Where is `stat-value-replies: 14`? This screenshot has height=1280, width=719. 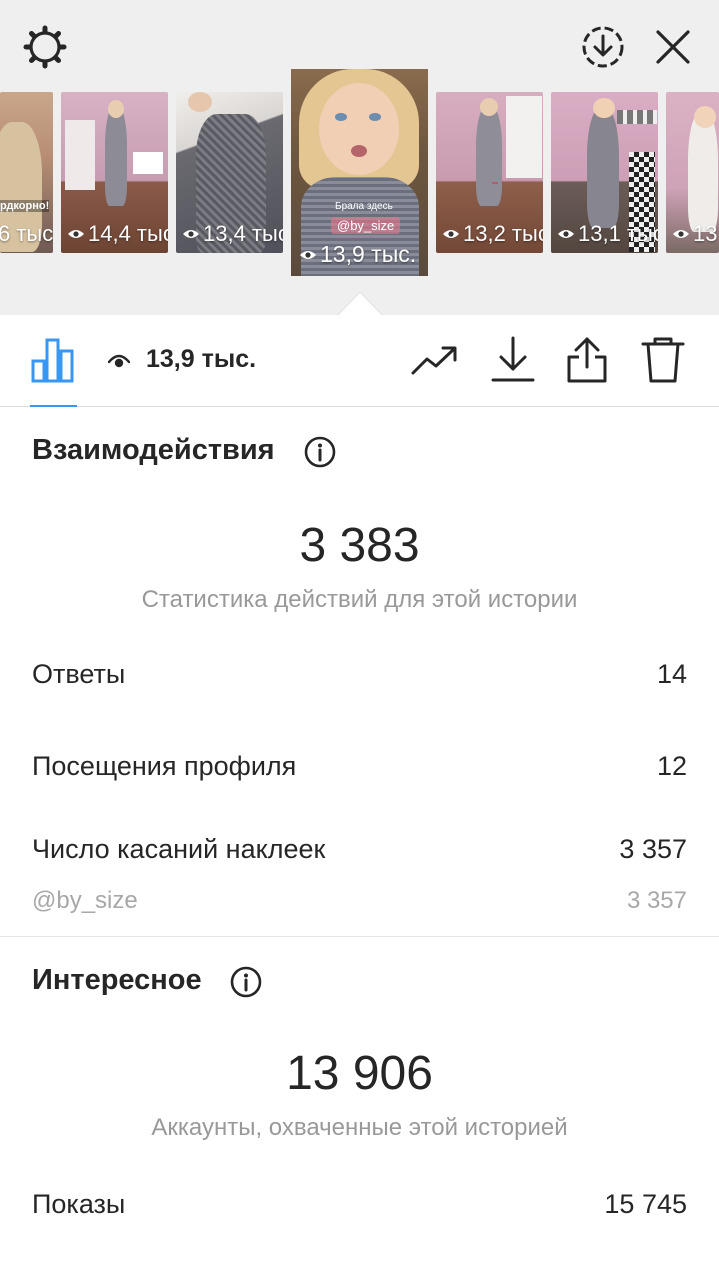
stat-value-replies: 14 is located at coordinates (671, 674).